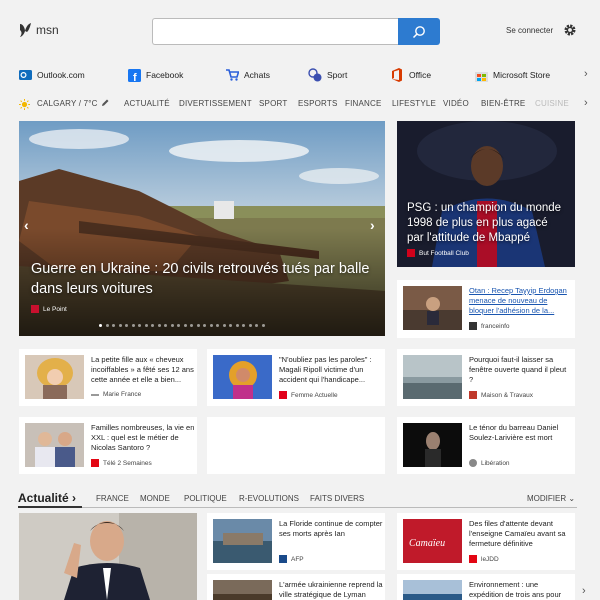 The height and width of the screenshot is (600, 600). I want to click on nav-item-finance: FINANCE, so click(363, 103).